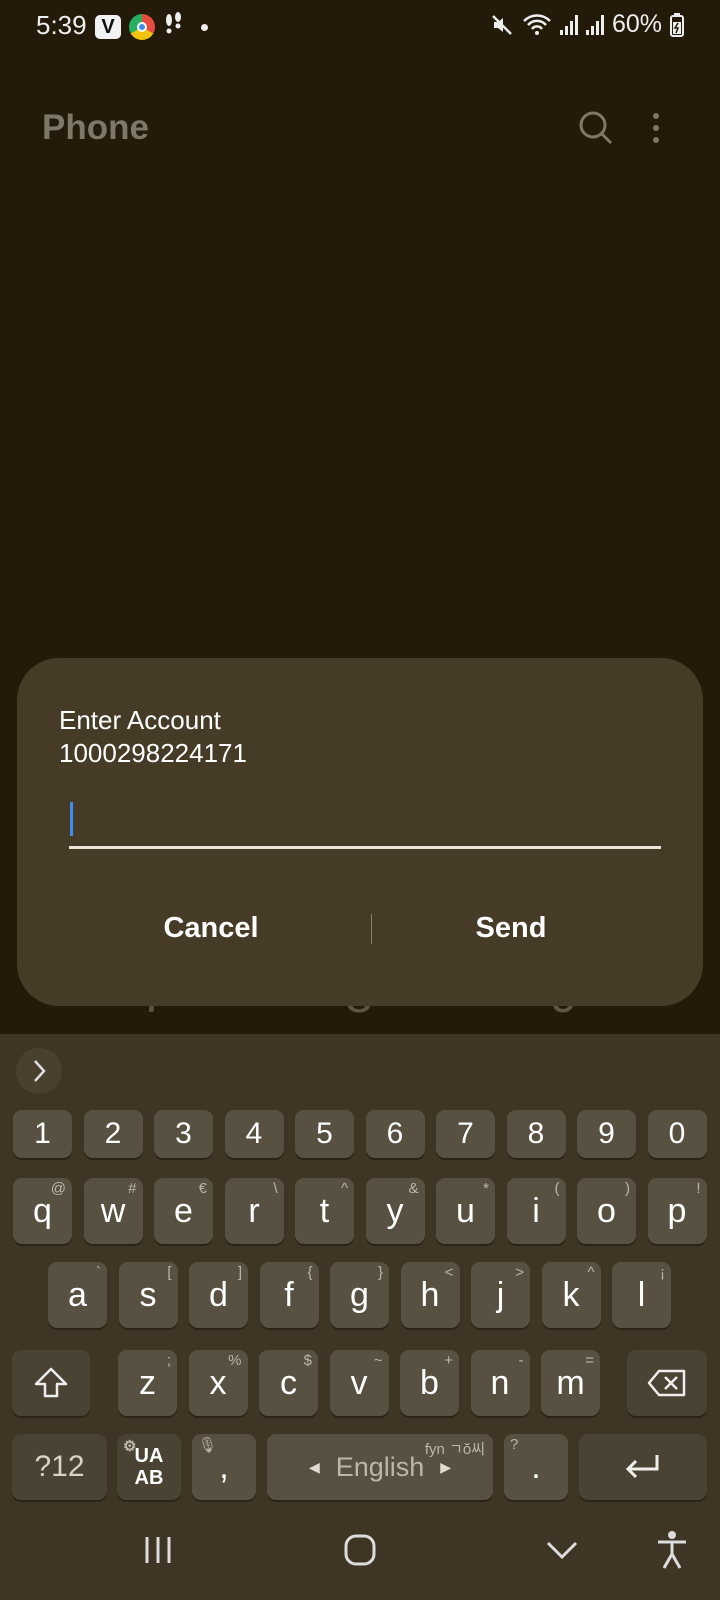 This screenshot has width=720, height=1600. Describe the element at coordinates (130, 1446) in the screenshot. I see `settings-gear-icon: ⚙` at that location.